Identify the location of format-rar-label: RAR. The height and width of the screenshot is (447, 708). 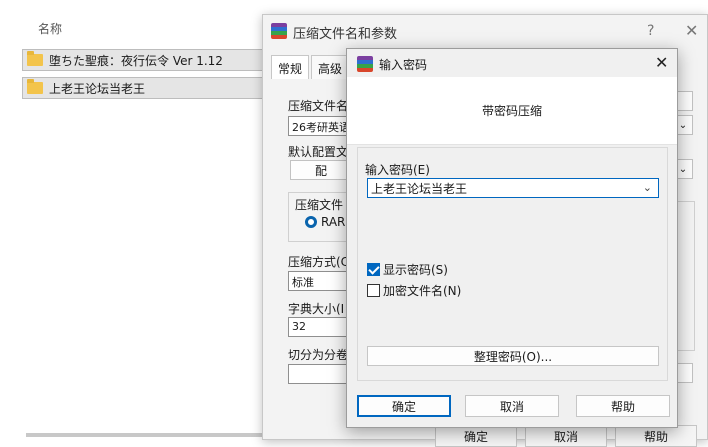
(333, 222).